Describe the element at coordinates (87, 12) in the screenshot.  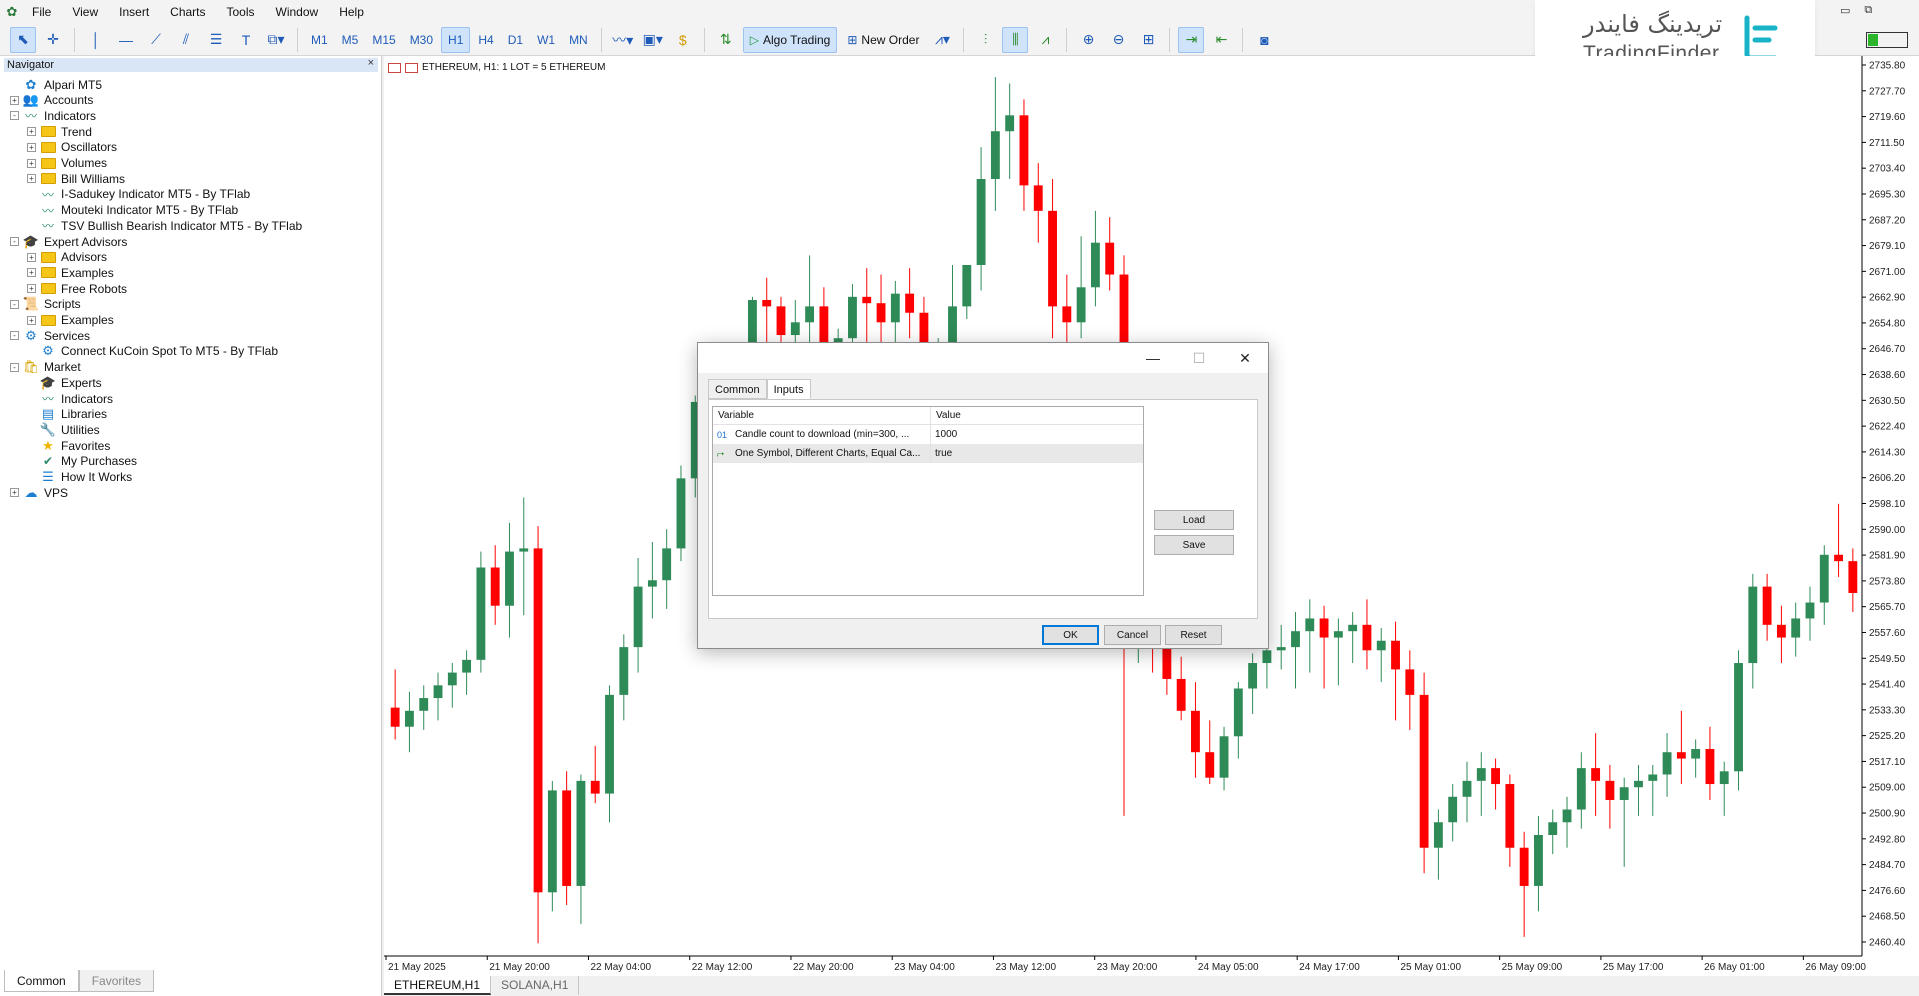
I see `menu-view: View` at that location.